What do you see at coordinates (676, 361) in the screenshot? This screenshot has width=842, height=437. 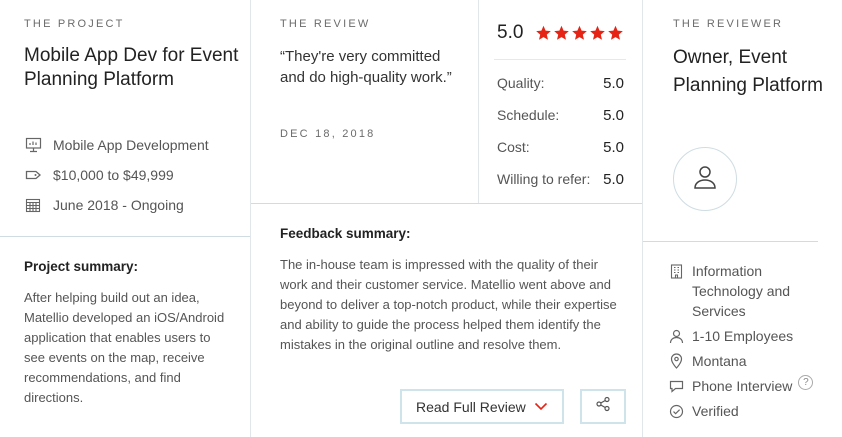 I see `location-pin-icon` at bounding box center [676, 361].